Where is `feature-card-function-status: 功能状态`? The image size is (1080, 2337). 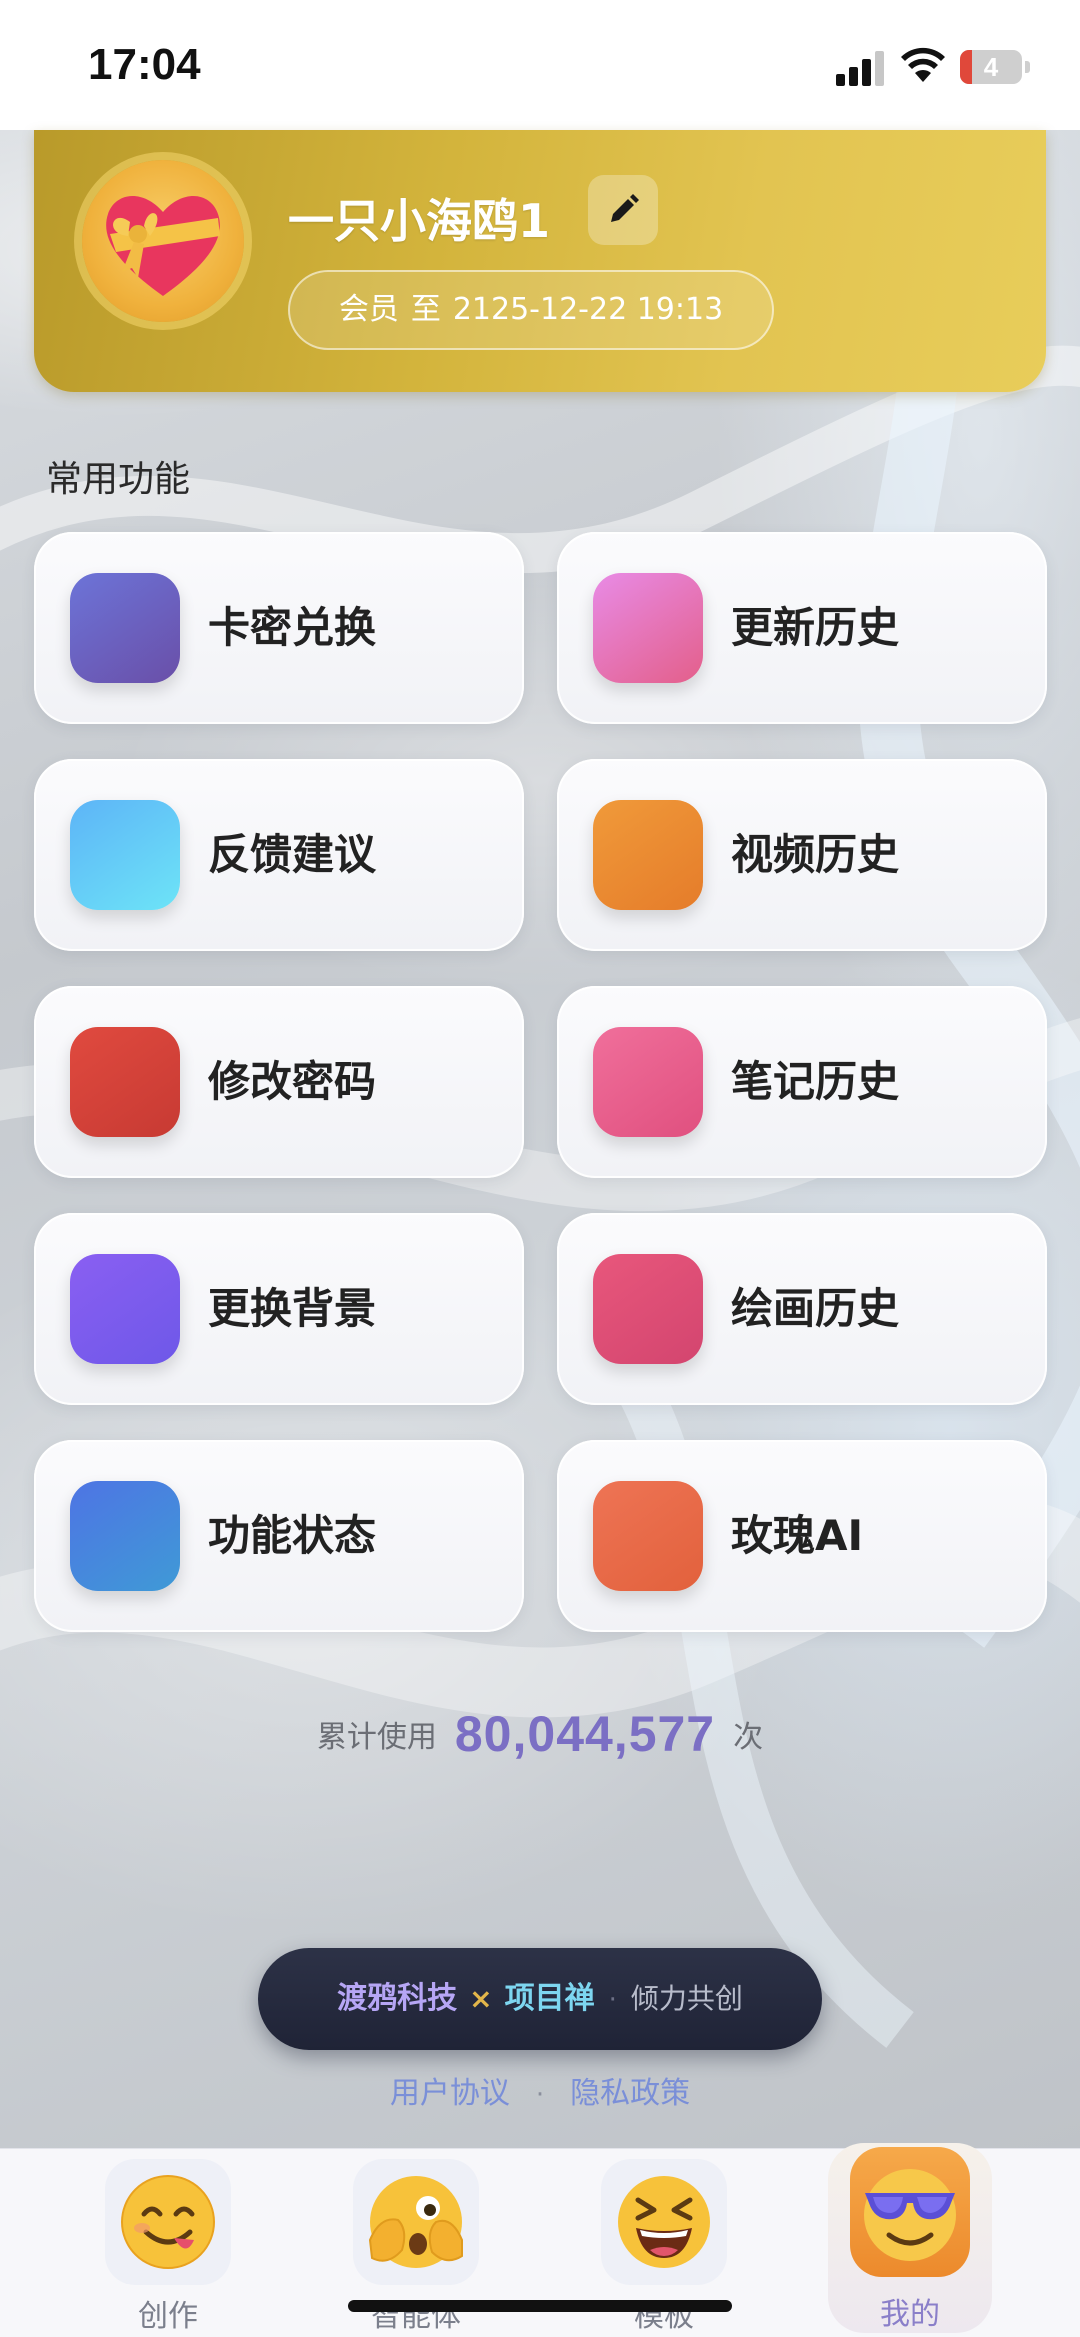
feature-card-function-status: 功能状态 is located at coordinates (279, 1536).